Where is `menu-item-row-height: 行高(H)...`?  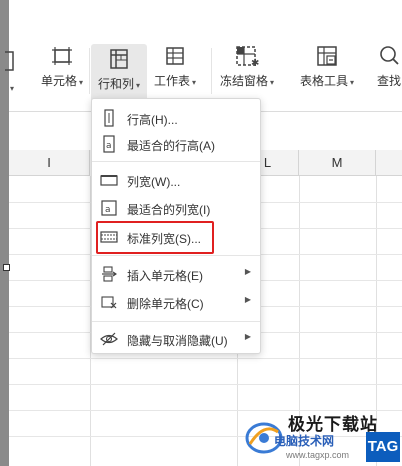 menu-item-row-height: 行高(H)... is located at coordinates (176, 118).